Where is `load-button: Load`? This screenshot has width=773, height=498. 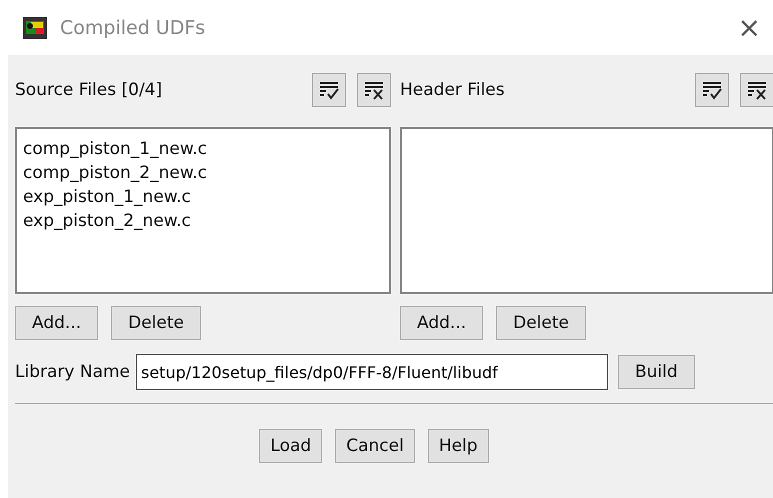
load-button: Load is located at coordinates (290, 446).